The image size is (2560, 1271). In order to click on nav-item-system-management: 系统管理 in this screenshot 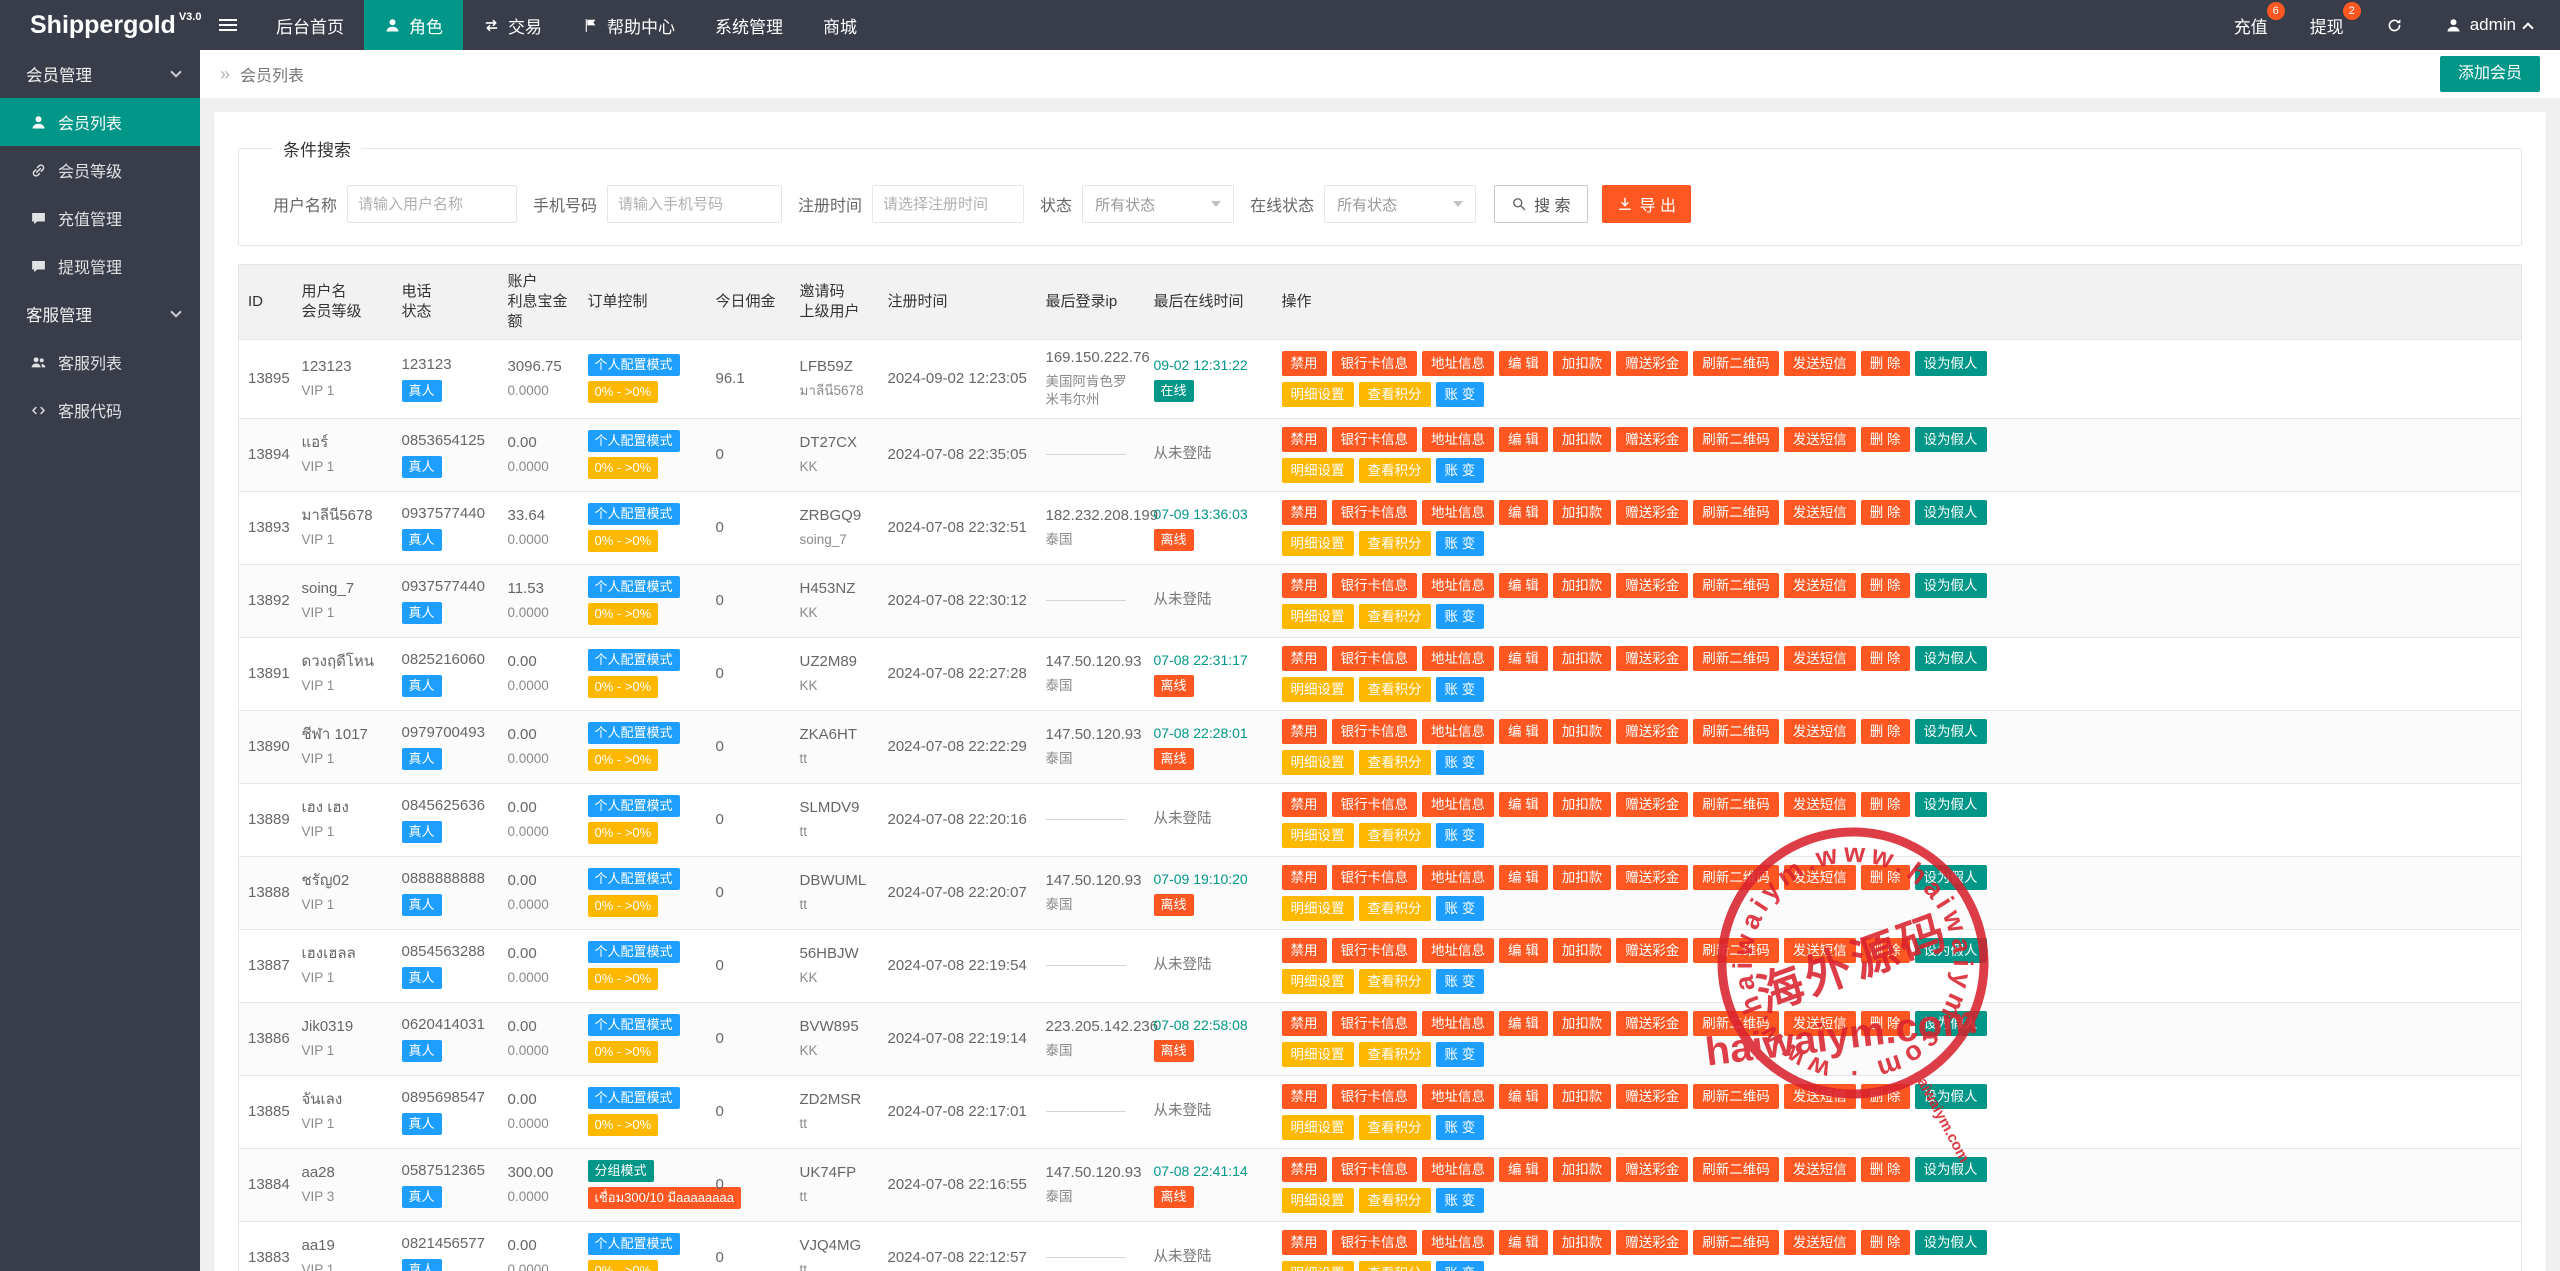, I will do `click(749, 25)`.